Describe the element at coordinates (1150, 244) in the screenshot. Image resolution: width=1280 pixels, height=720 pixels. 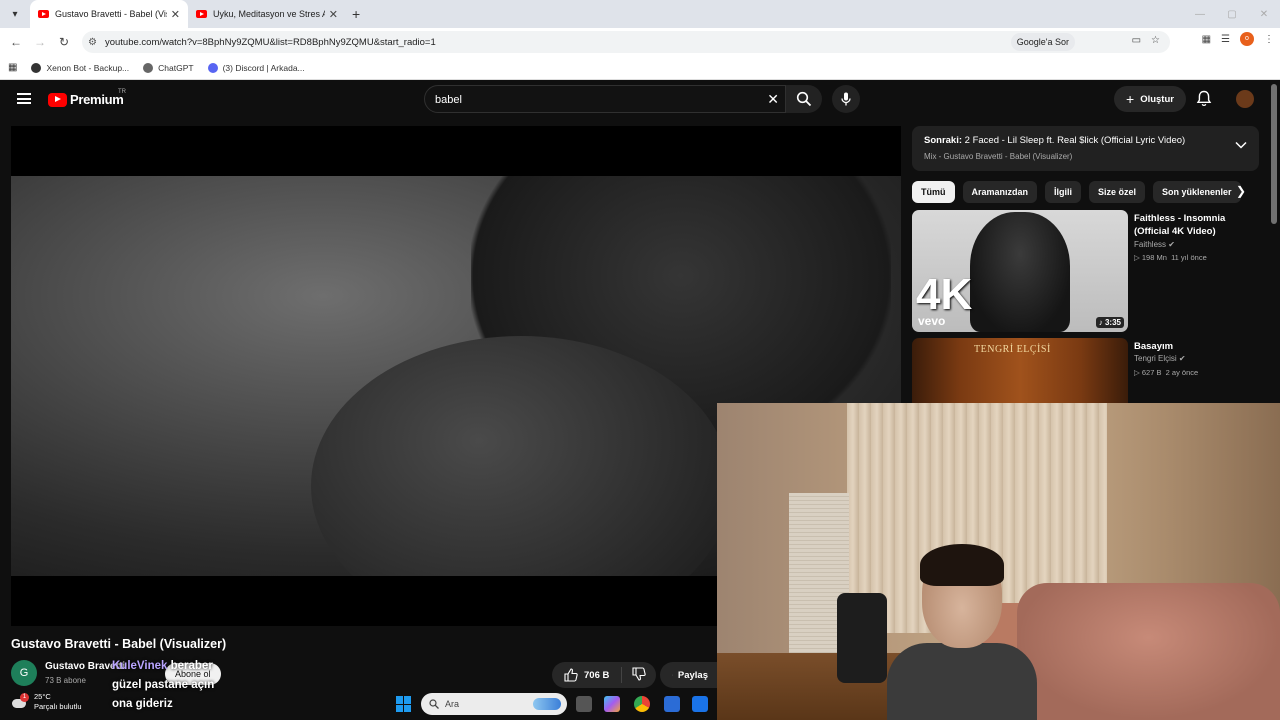
I see `channel-label: Faithless` at that location.